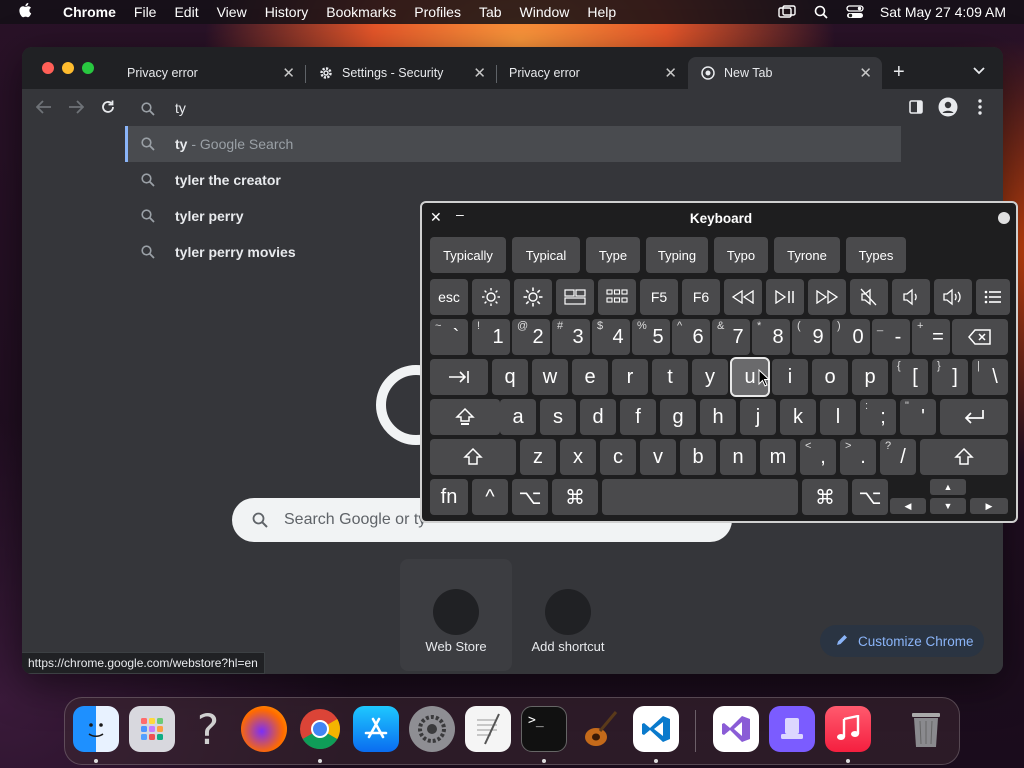 The width and height of the screenshot is (1024, 768). I want to click on volume-up-icon, so click(953, 297).